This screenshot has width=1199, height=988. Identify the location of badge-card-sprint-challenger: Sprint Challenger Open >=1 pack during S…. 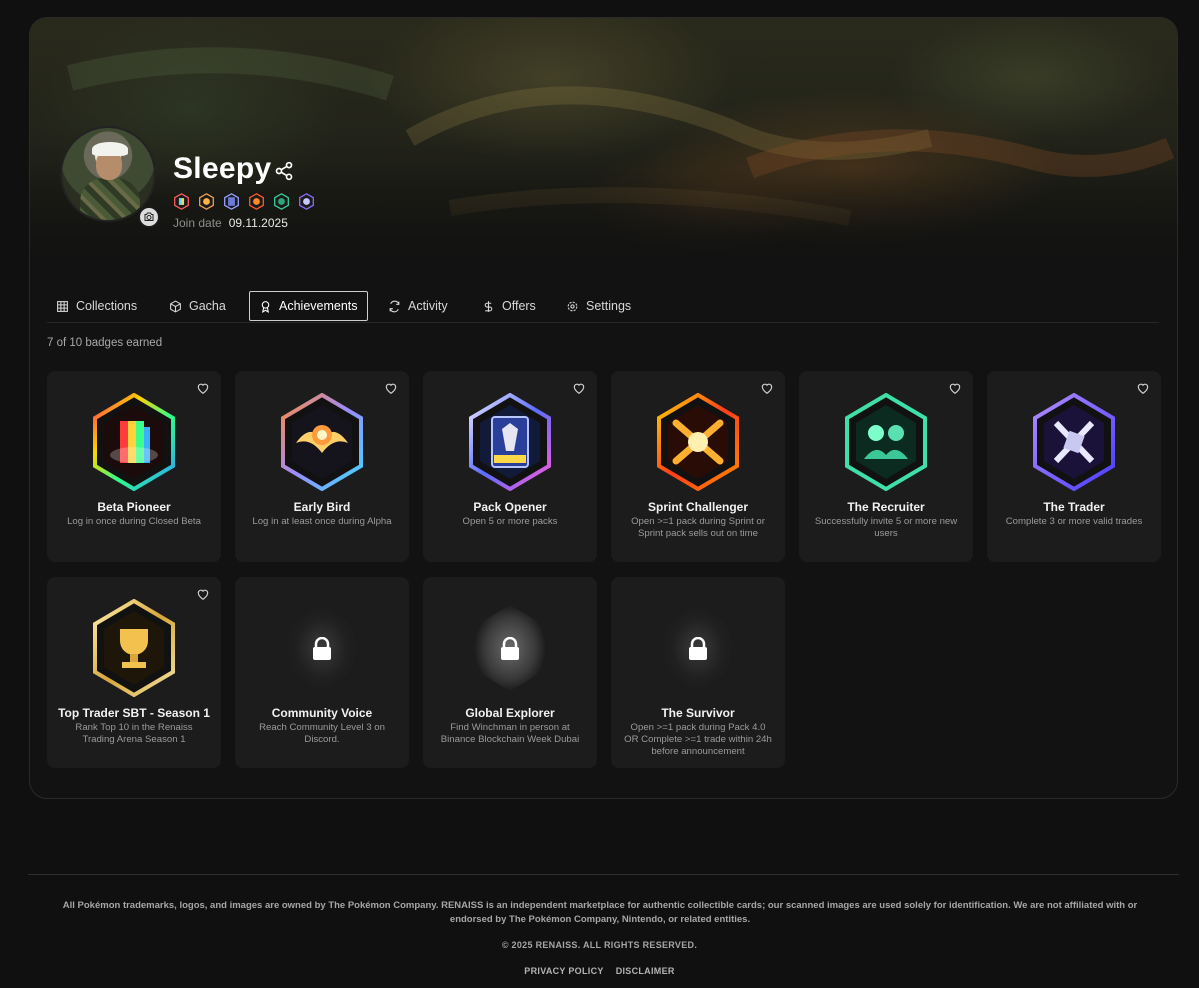
(698, 466).